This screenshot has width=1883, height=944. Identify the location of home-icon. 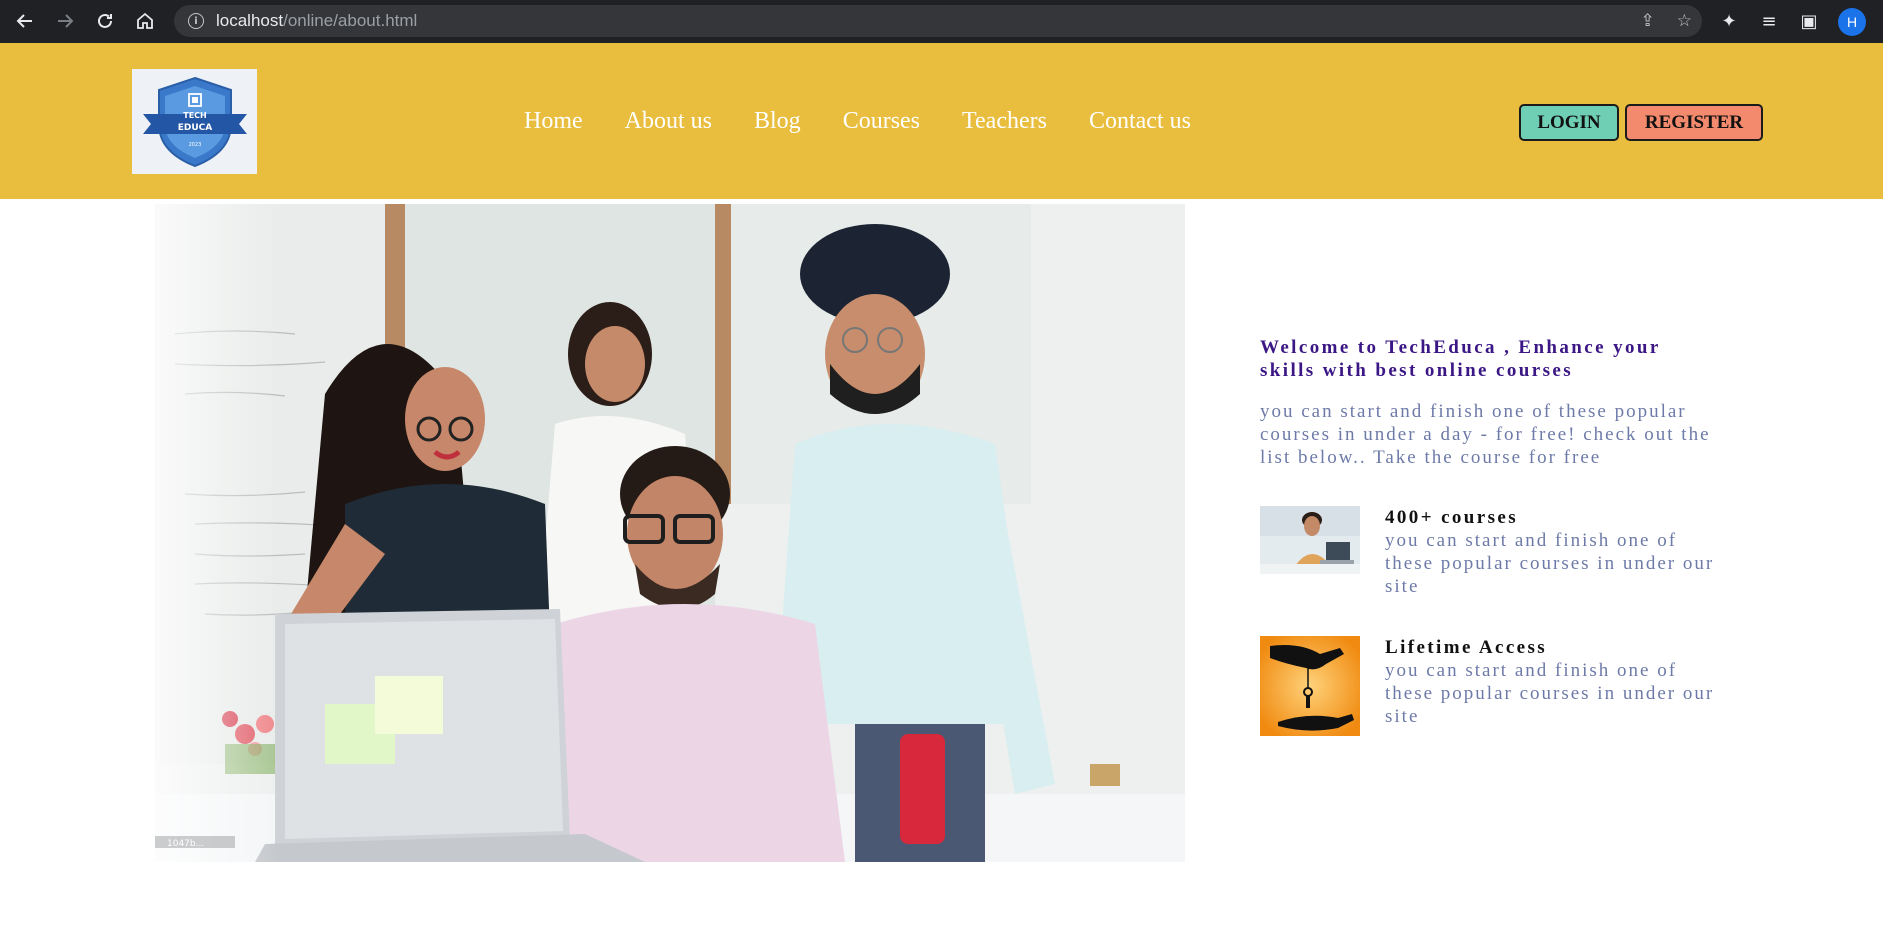
(145, 20).